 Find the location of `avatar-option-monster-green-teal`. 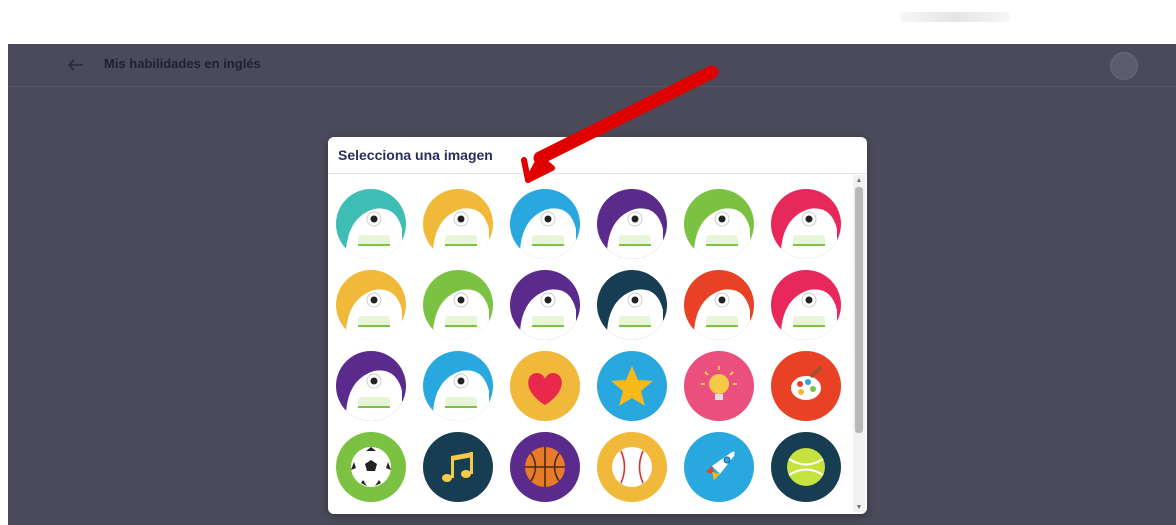

avatar-option-monster-green-teal is located at coordinates (371, 224).